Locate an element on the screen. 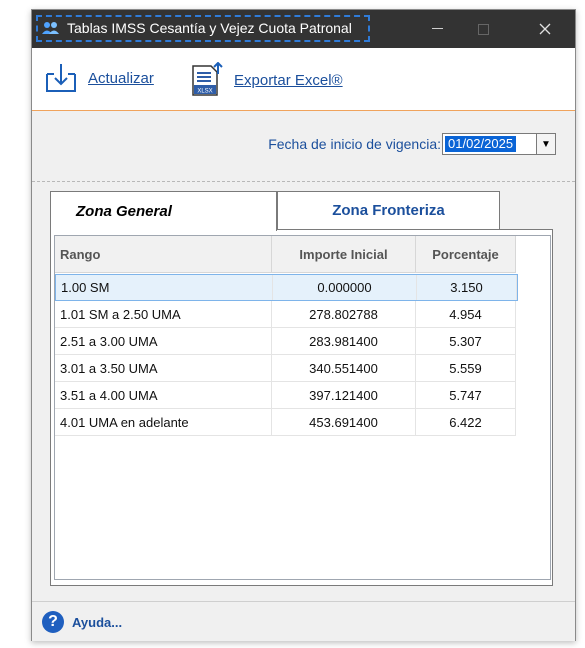 The width and height of the screenshot is (585, 648). export-excel-button: XLSX Exportar Excel® is located at coordinates (266, 80).